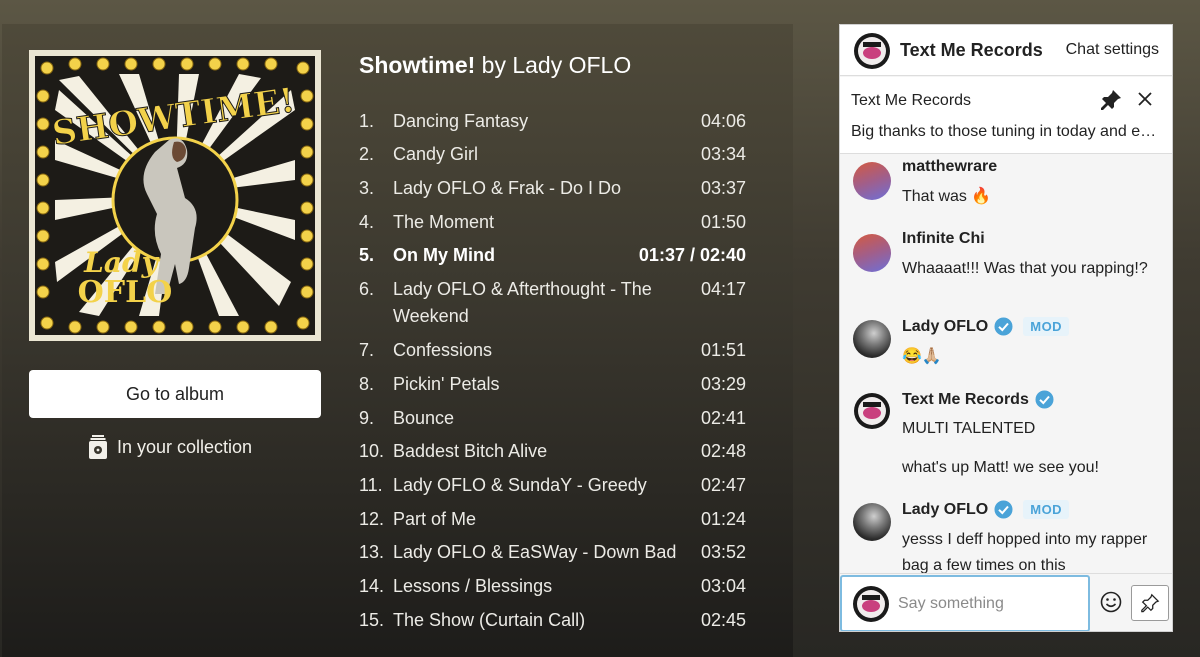 This screenshot has width=1200, height=657. Describe the element at coordinates (538, 222) in the screenshot. I see `track-title: The Moment` at that location.